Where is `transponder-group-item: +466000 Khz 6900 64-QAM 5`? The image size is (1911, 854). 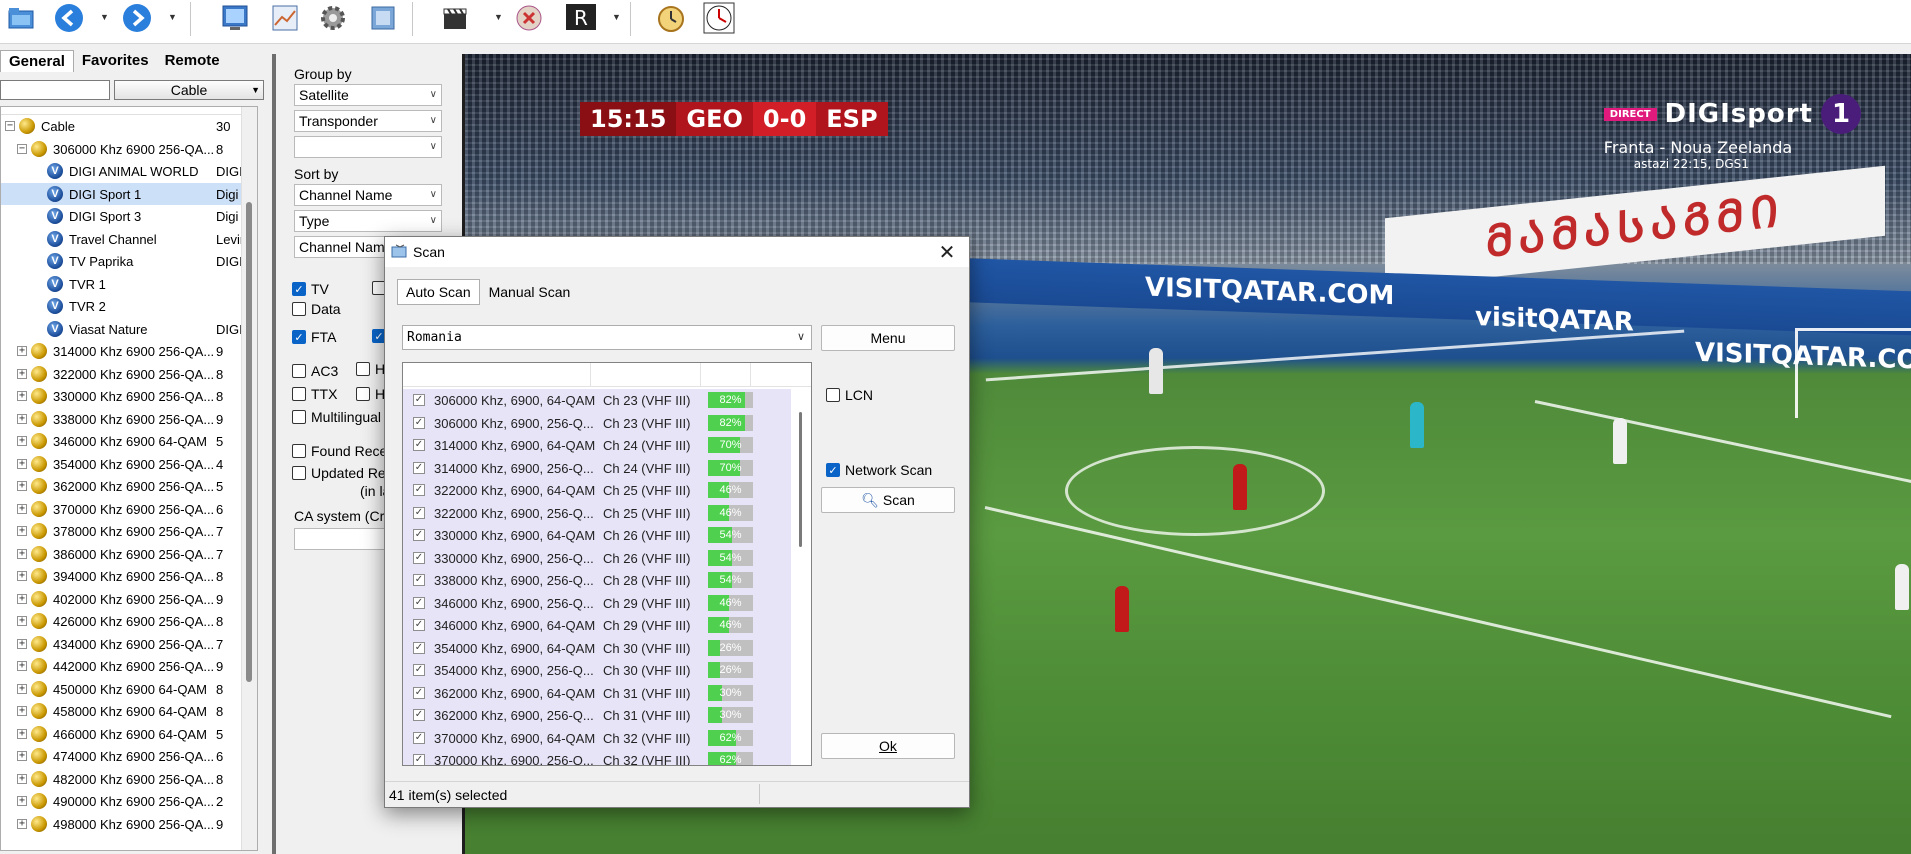
transponder-group-item: +466000 Khz 6900 64-QAM 5 is located at coordinates (129, 734).